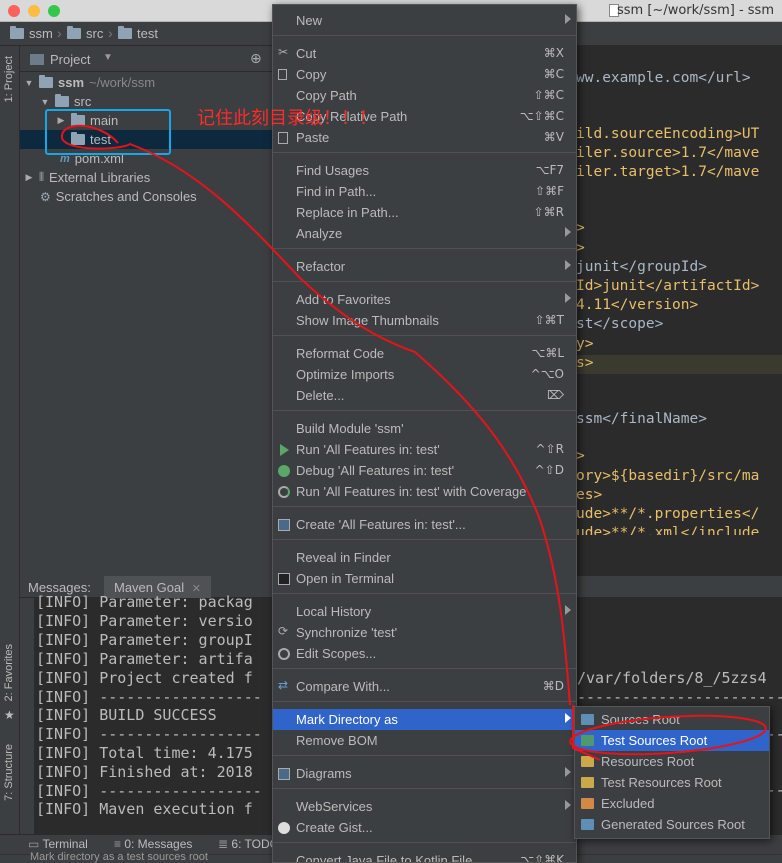  Describe the element at coordinates (100, 177) in the screenshot. I see `tree-node-label: External Libraries` at that location.